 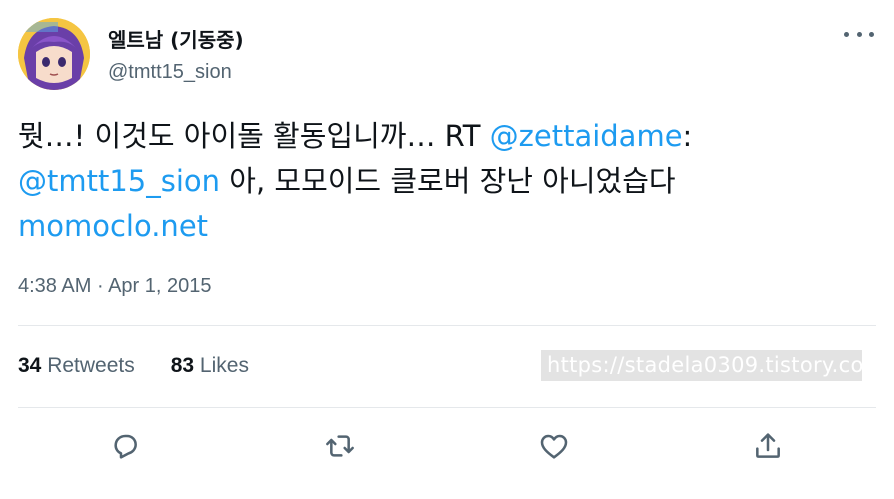 I want to click on like-button, so click(x=554, y=446).